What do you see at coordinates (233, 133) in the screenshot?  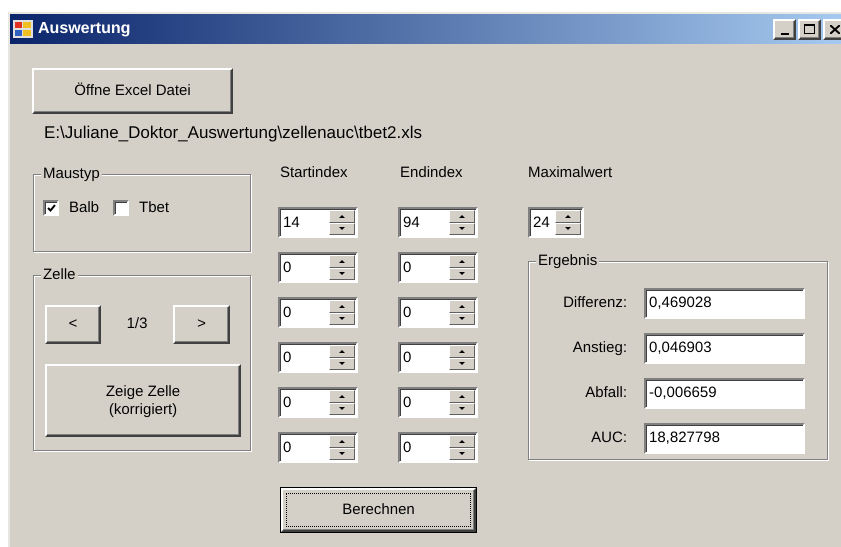 I see `file-path: E:\Juliane_Doktor_Auswertung\zellenauc\tbet2.xls` at bounding box center [233, 133].